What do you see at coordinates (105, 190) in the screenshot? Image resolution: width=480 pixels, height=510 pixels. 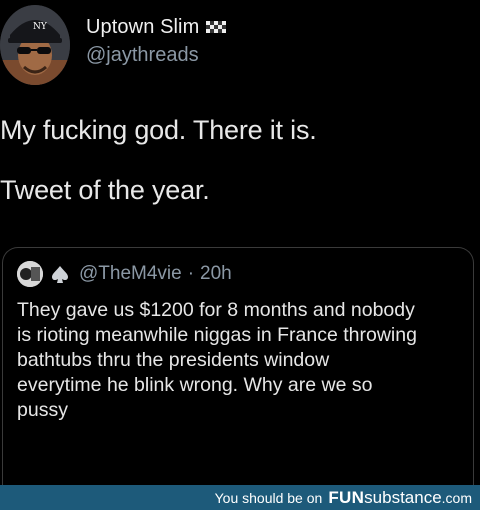 I see `tweet-text-line-2: Tweet of the year.` at bounding box center [105, 190].